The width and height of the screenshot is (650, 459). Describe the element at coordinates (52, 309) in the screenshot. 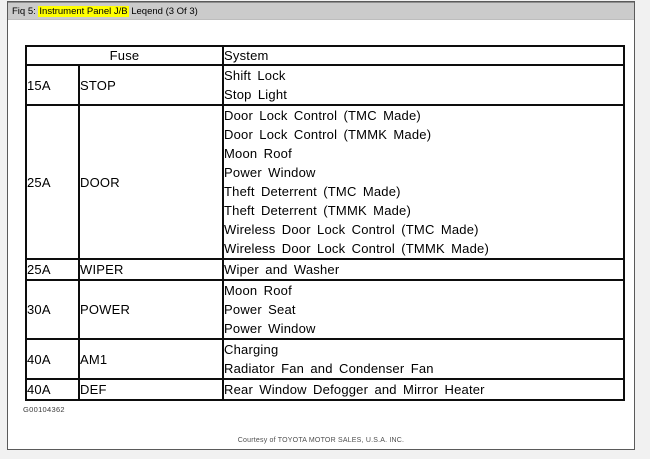

I see `fuse-amp-cell: 30A` at that location.